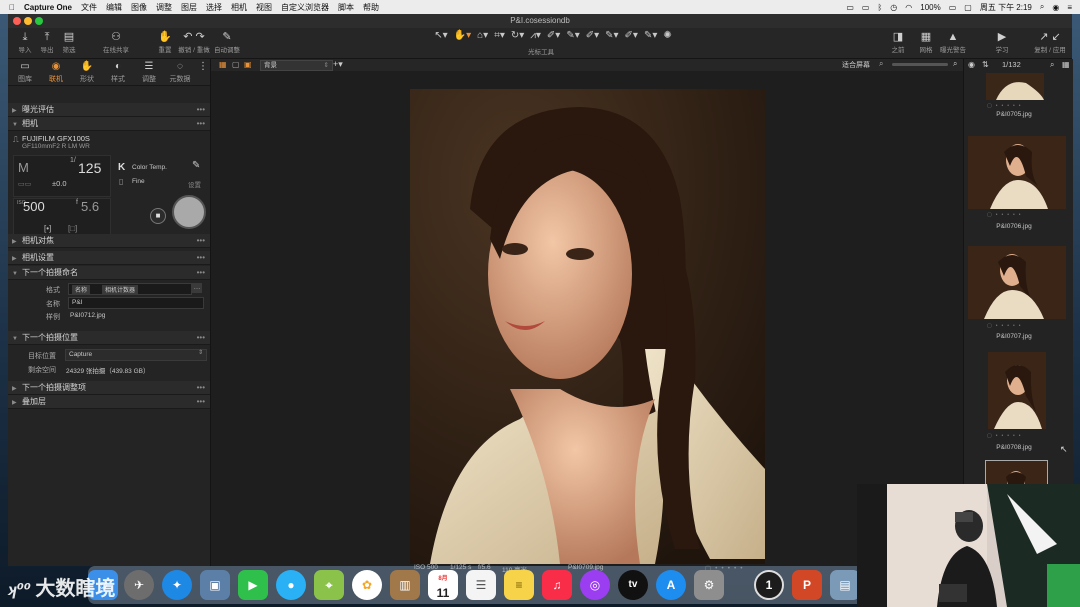  I want to click on share-button: ⚇ 在线共享, so click(116, 42).